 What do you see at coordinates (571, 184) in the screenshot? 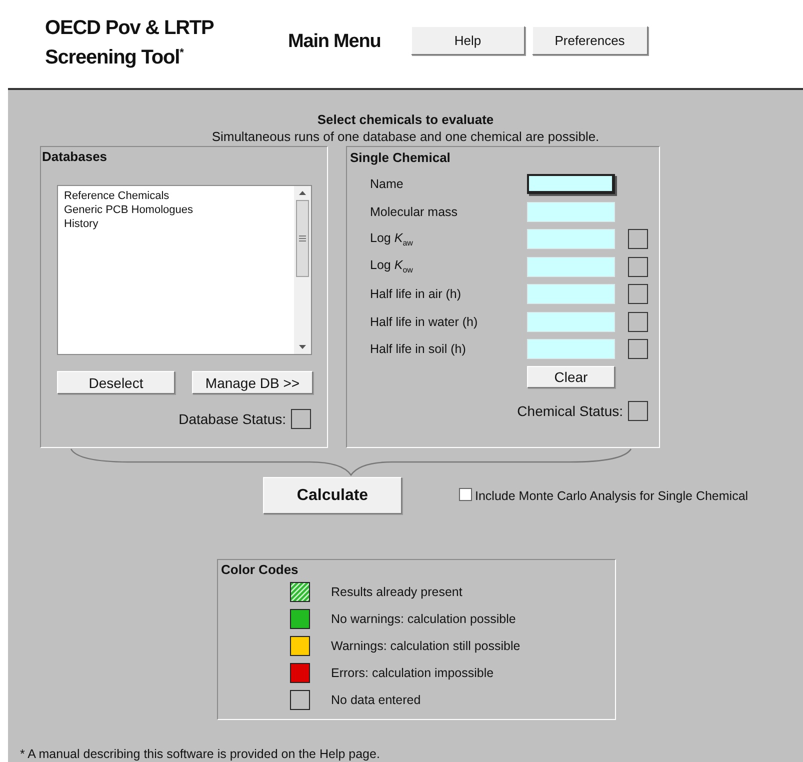
I see `input-field` at bounding box center [571, 184].